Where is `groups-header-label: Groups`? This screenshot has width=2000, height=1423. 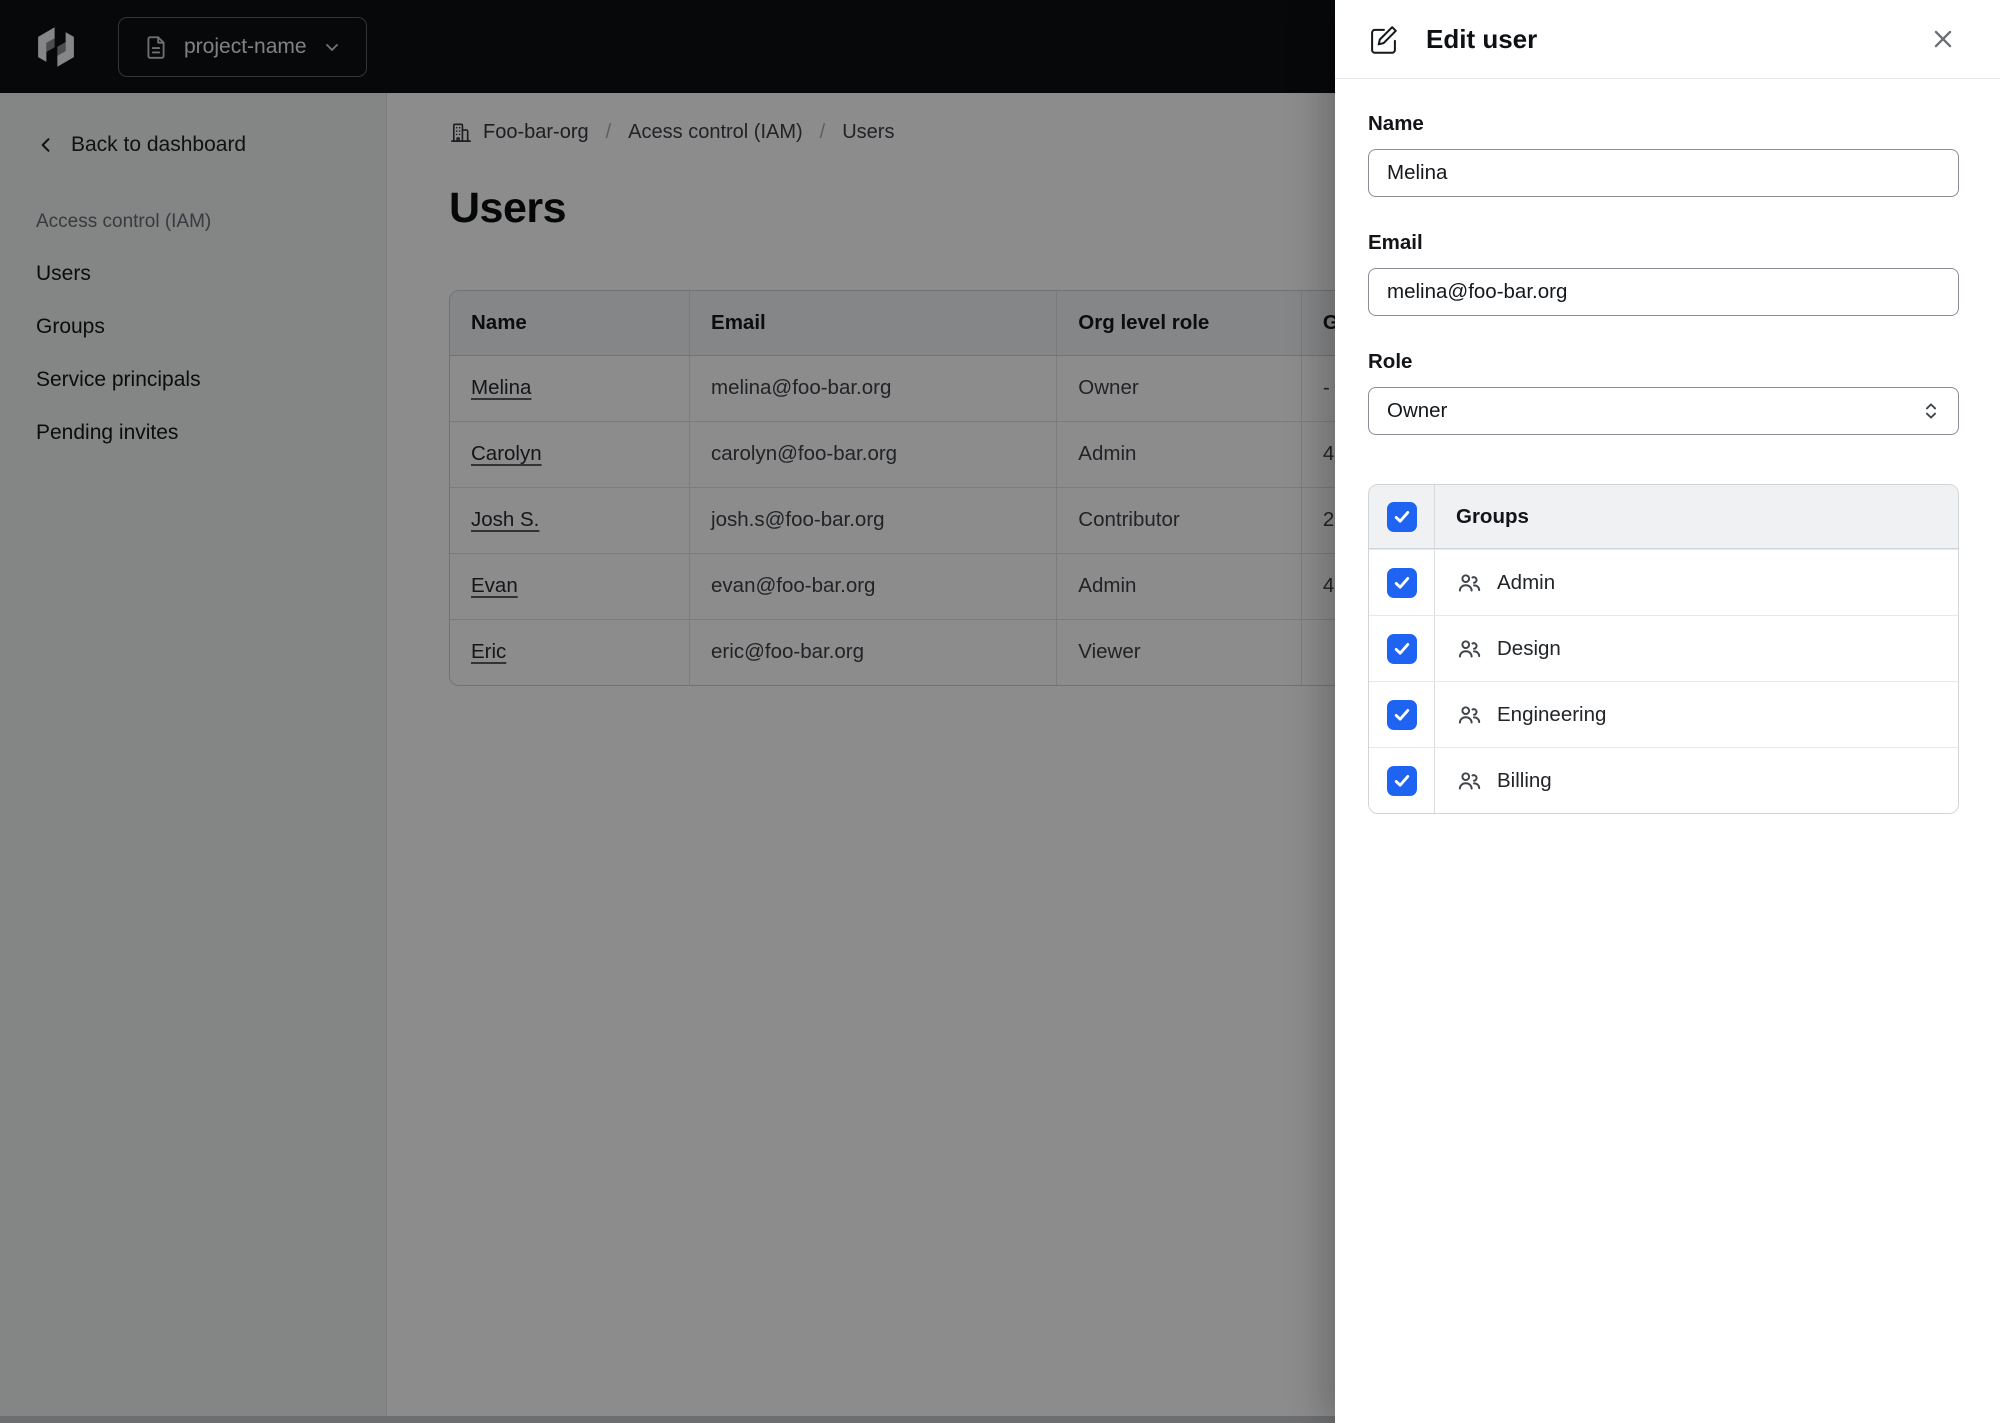
groups-header-label: Groups is located at coordinates (1492, 516).